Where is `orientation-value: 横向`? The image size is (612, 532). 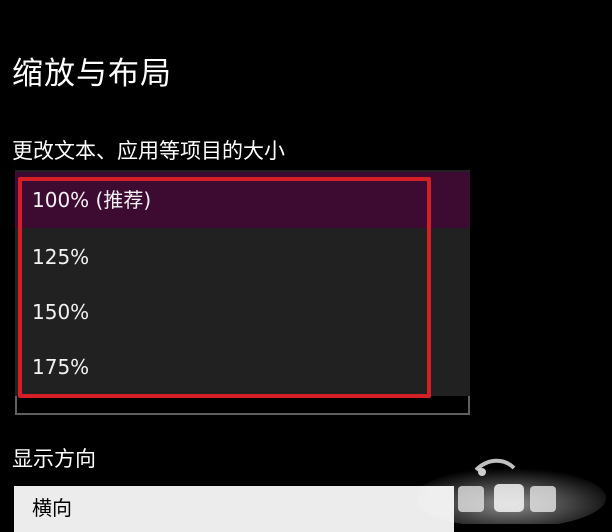 orientation-value: 横向 is located at coordinates (52, 508).